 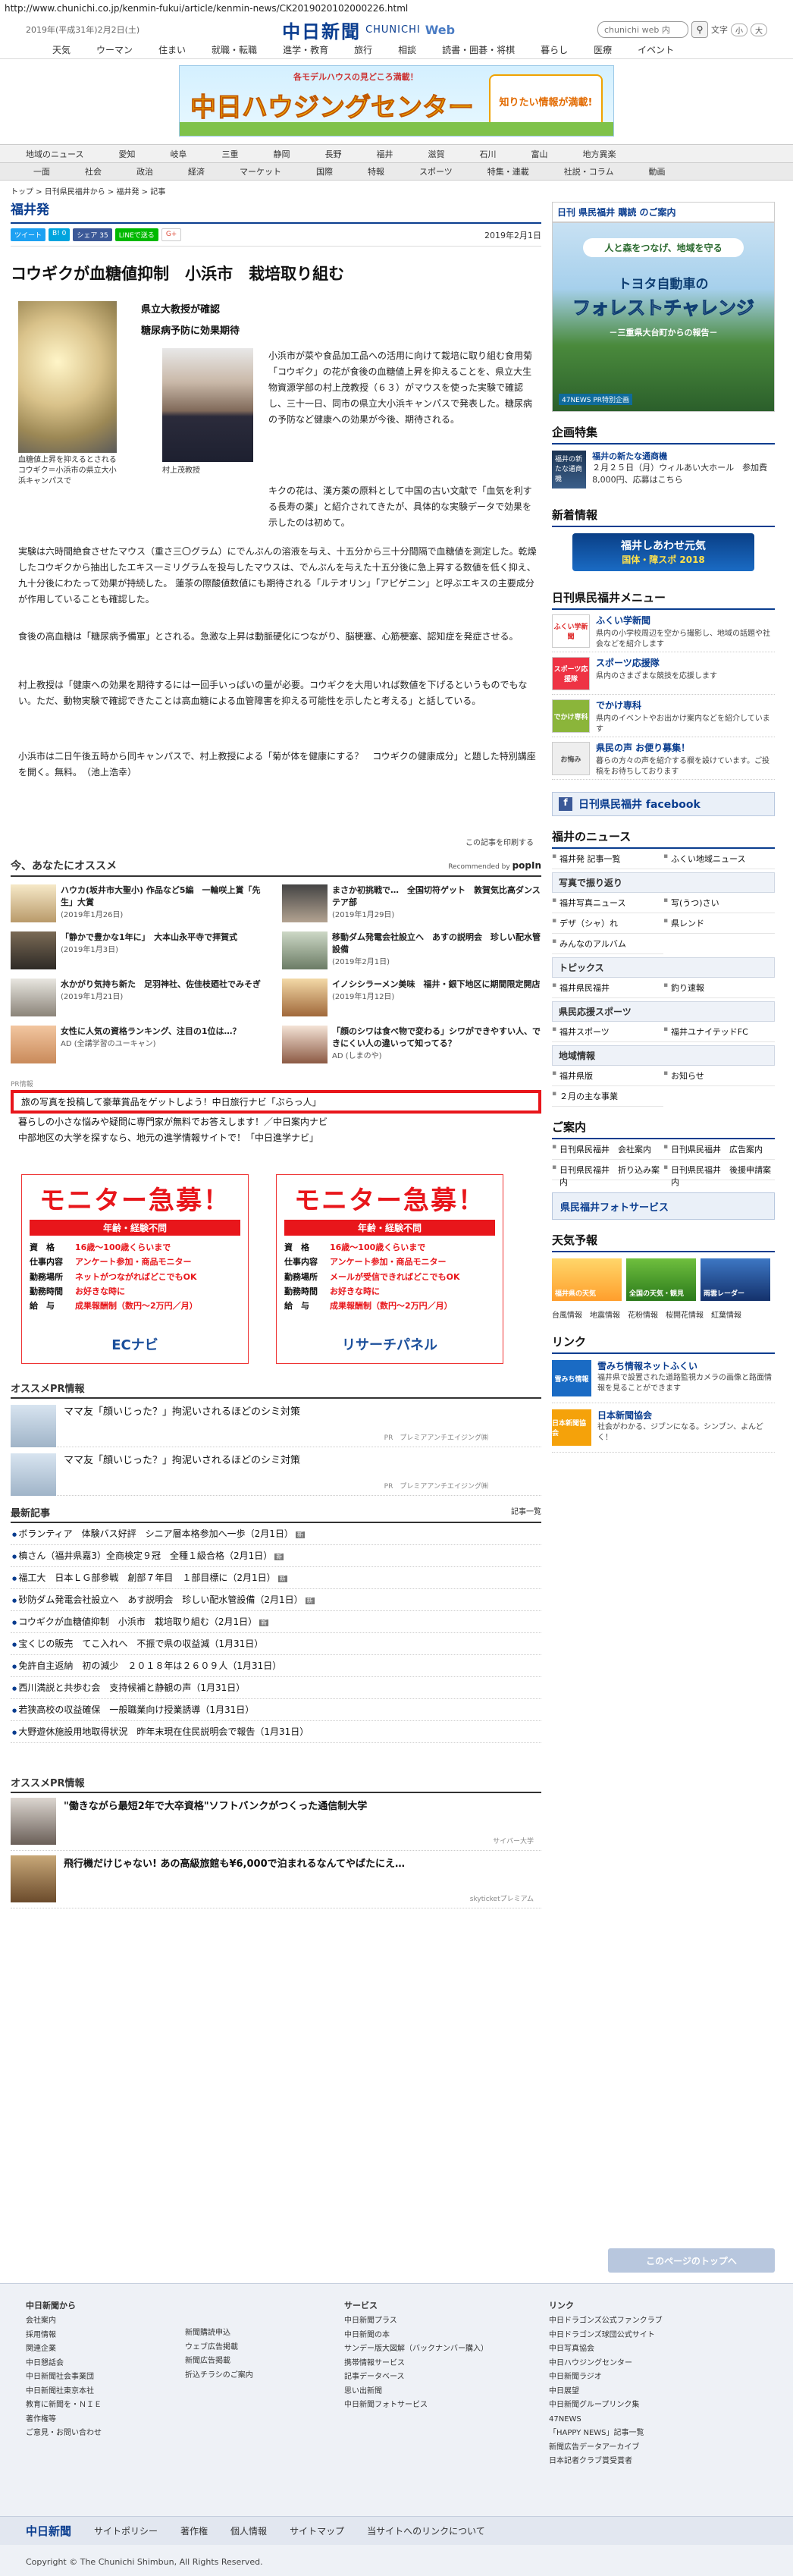 I want to click on footer-link: 会社案内, so click(x=98, y=2321).